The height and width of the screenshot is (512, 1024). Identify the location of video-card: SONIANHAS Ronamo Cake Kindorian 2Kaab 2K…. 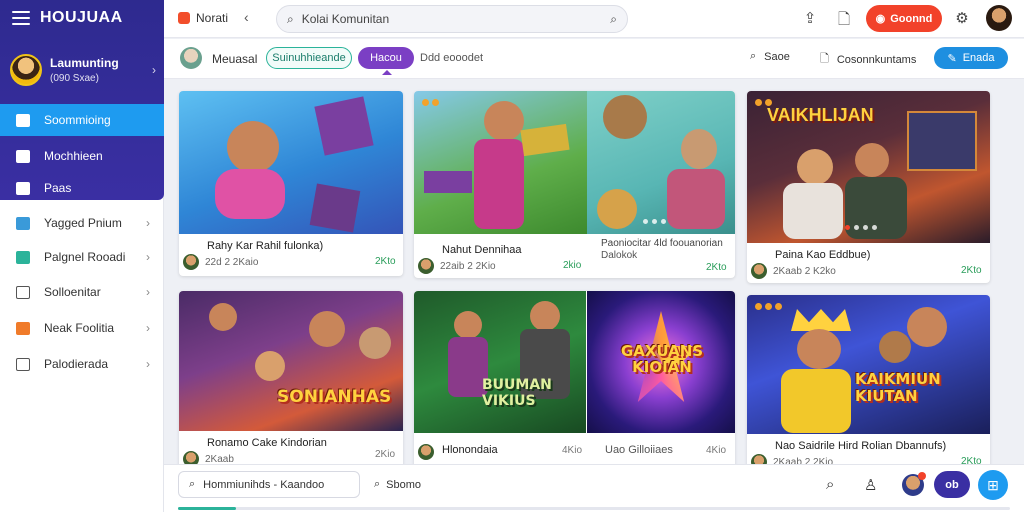
(291, 381).